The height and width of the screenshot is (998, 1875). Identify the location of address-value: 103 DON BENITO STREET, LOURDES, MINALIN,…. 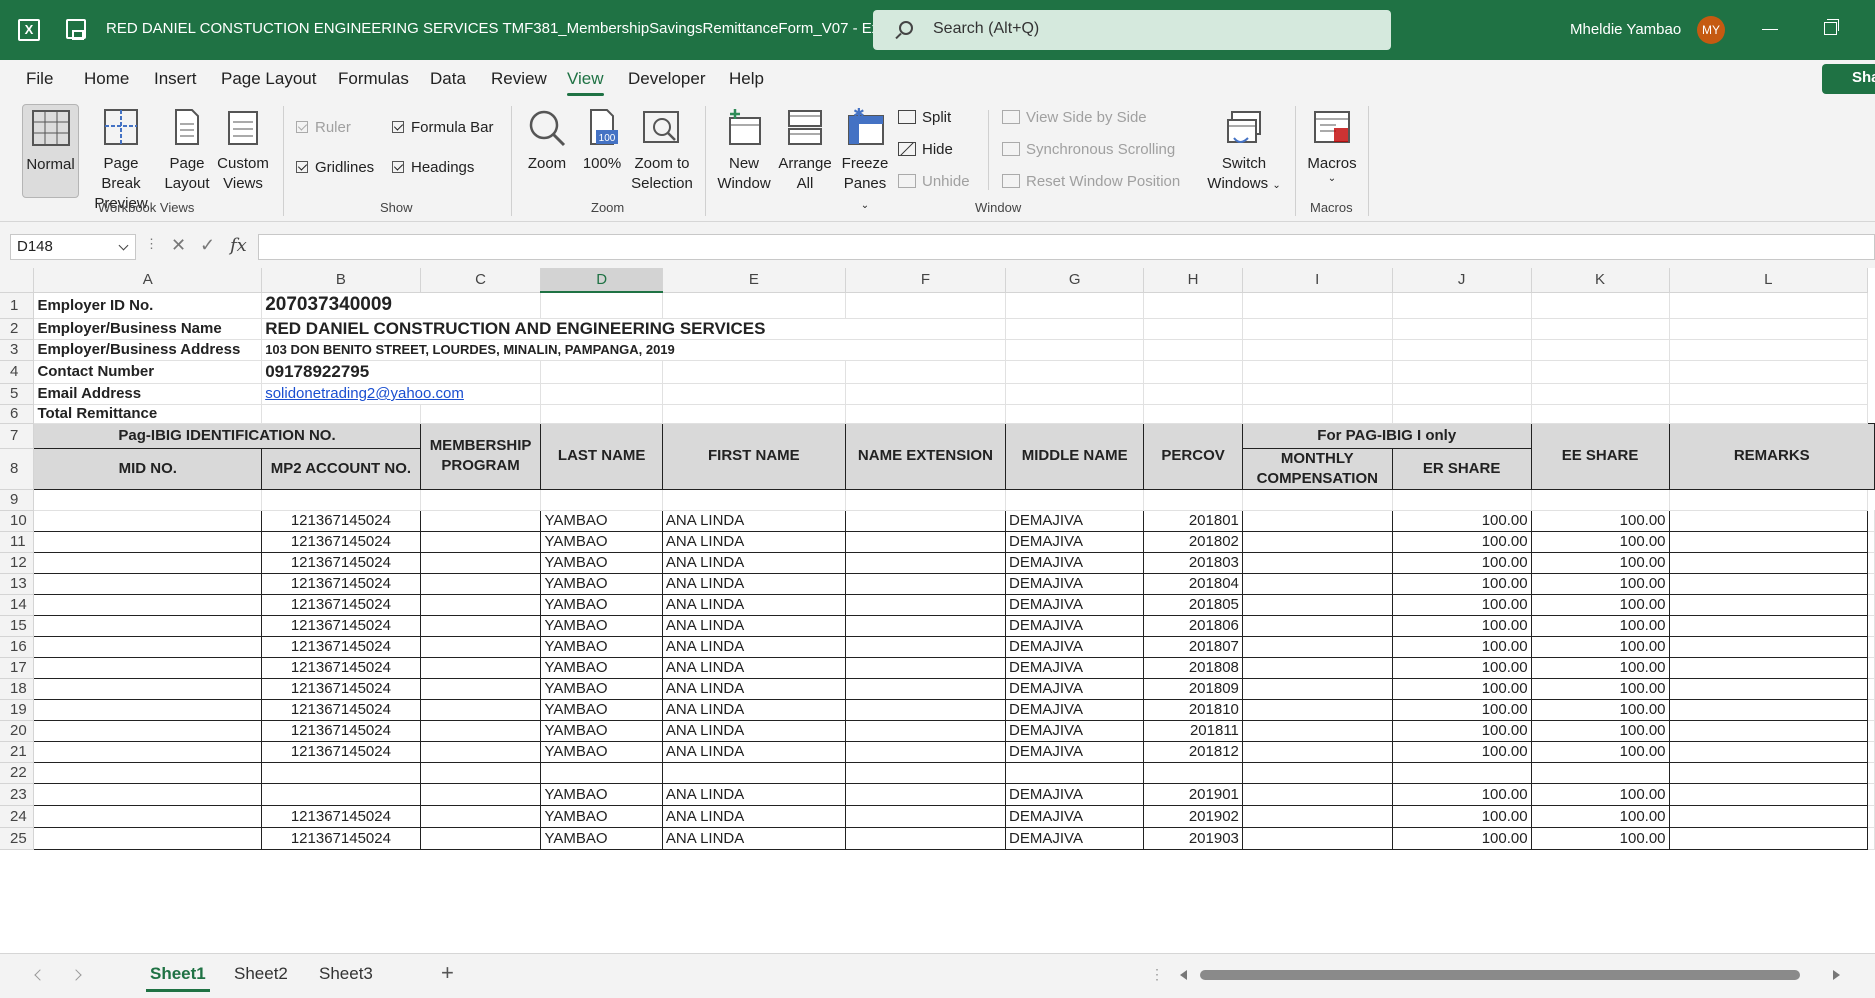
(634, 350).